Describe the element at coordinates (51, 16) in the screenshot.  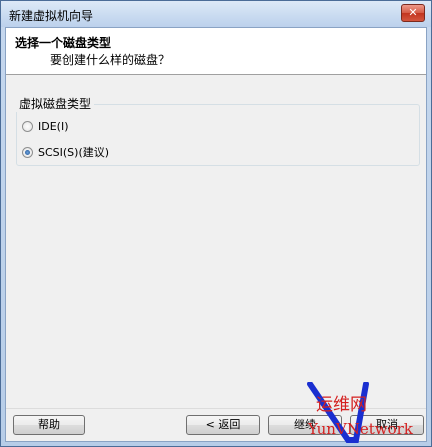
I see `window-title: 新建虚拟机向导` at that location.